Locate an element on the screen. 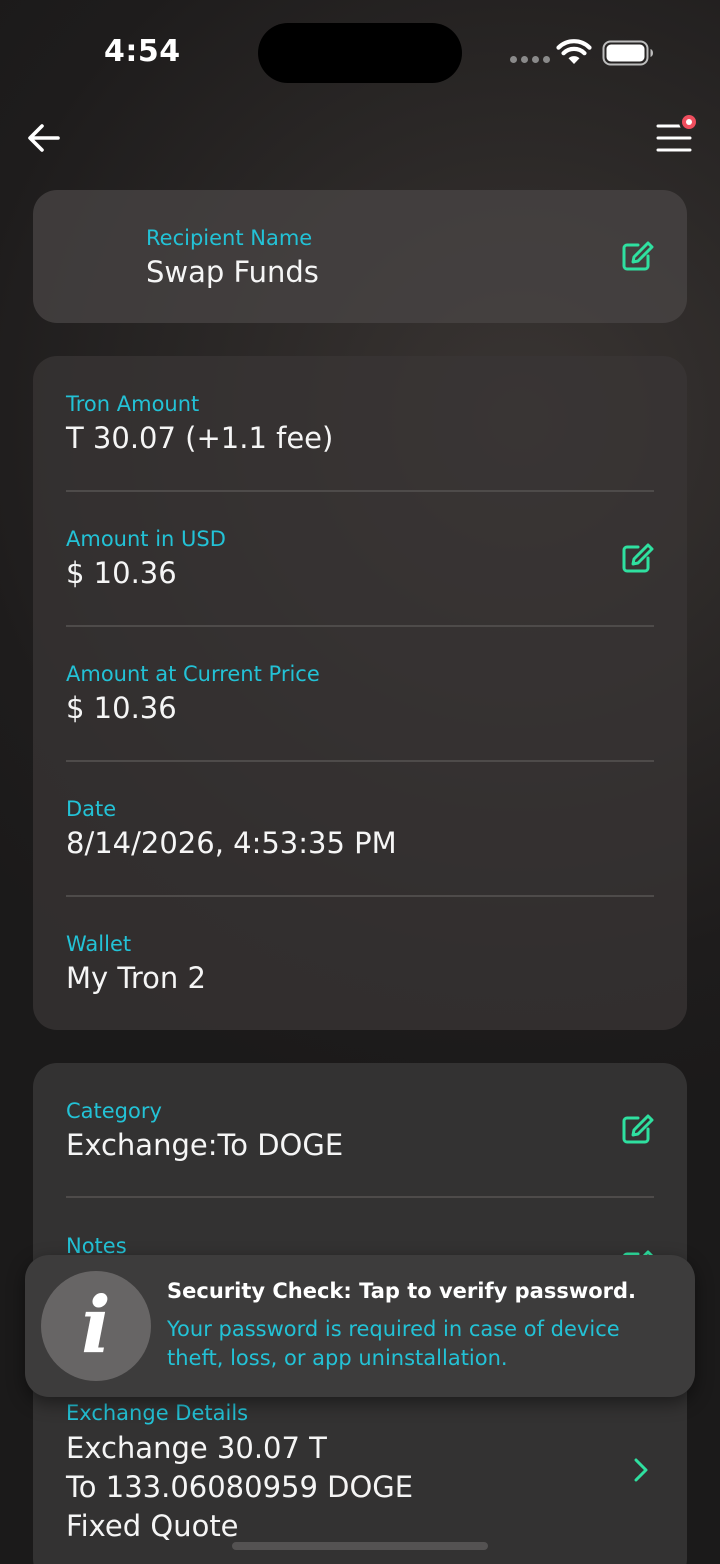 The height and width of the screenshot is (1564, 720). dynamic-island is located at coordinates (360, 53).